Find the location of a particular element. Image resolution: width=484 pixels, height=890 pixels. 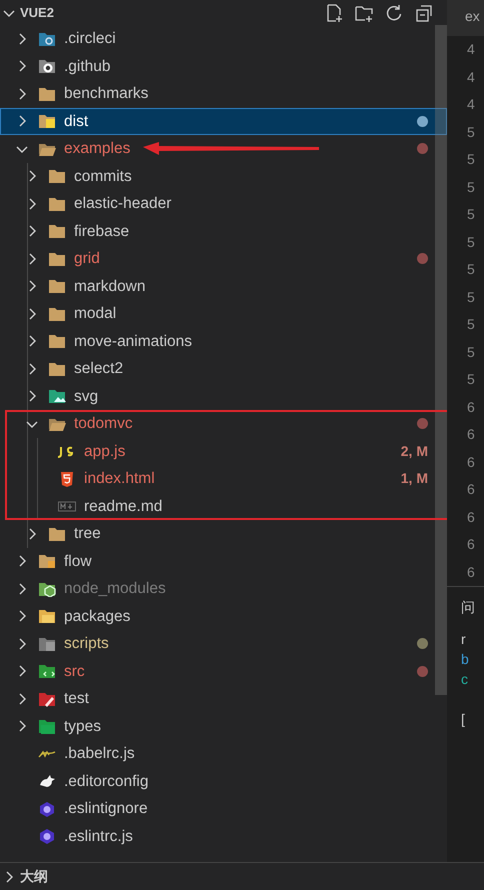

folder-item: node_modules is located at coordinates (223, 588).